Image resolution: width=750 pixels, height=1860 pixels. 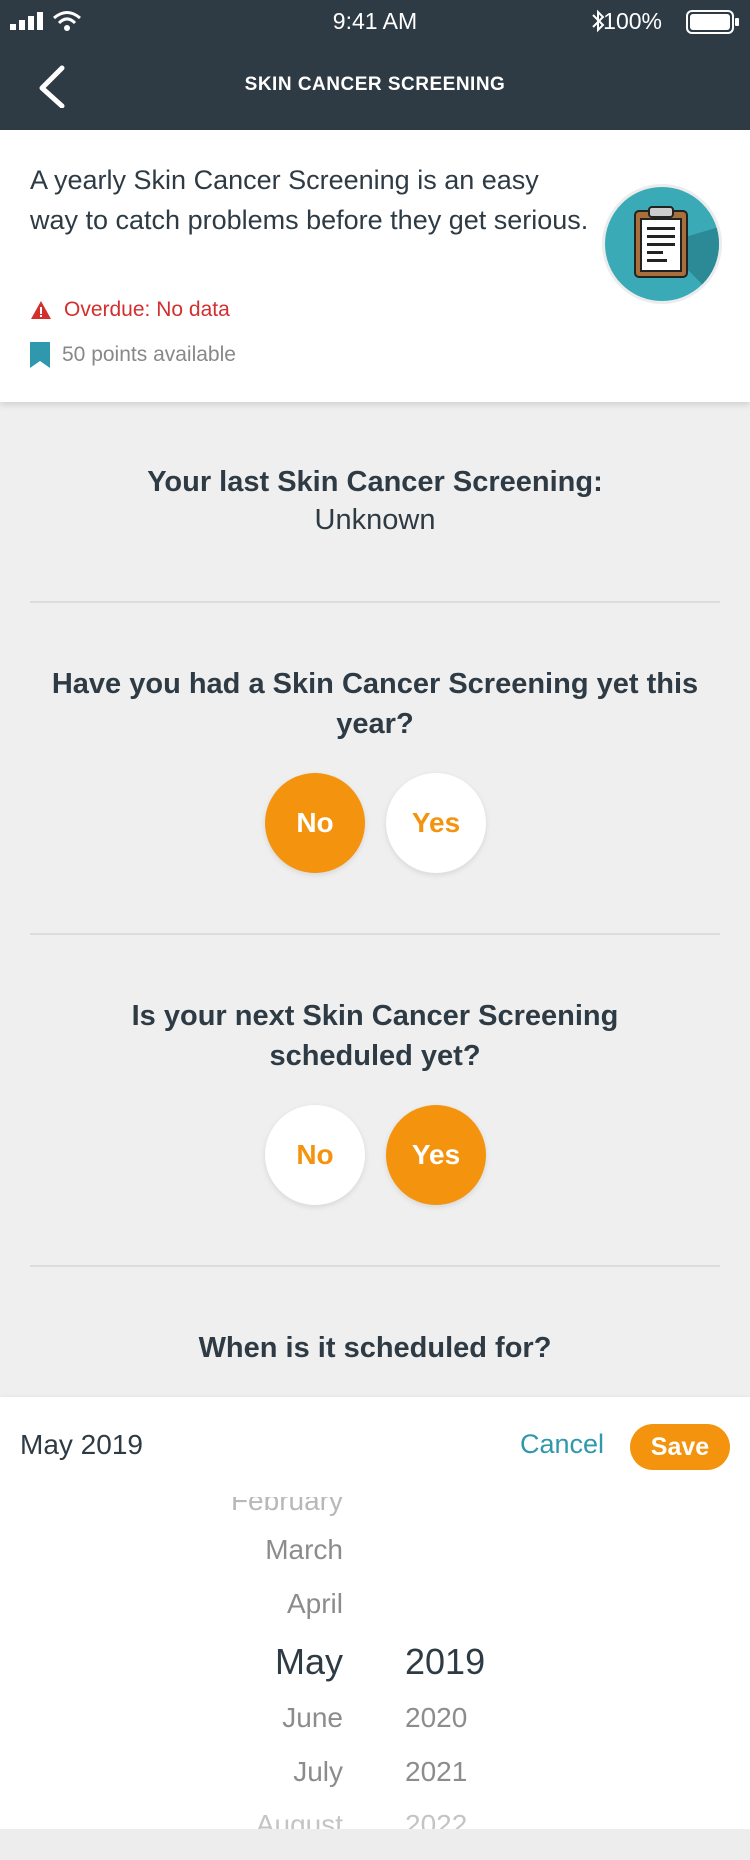 I want to click on q1-no-button: No, so click(x=315, y=823).